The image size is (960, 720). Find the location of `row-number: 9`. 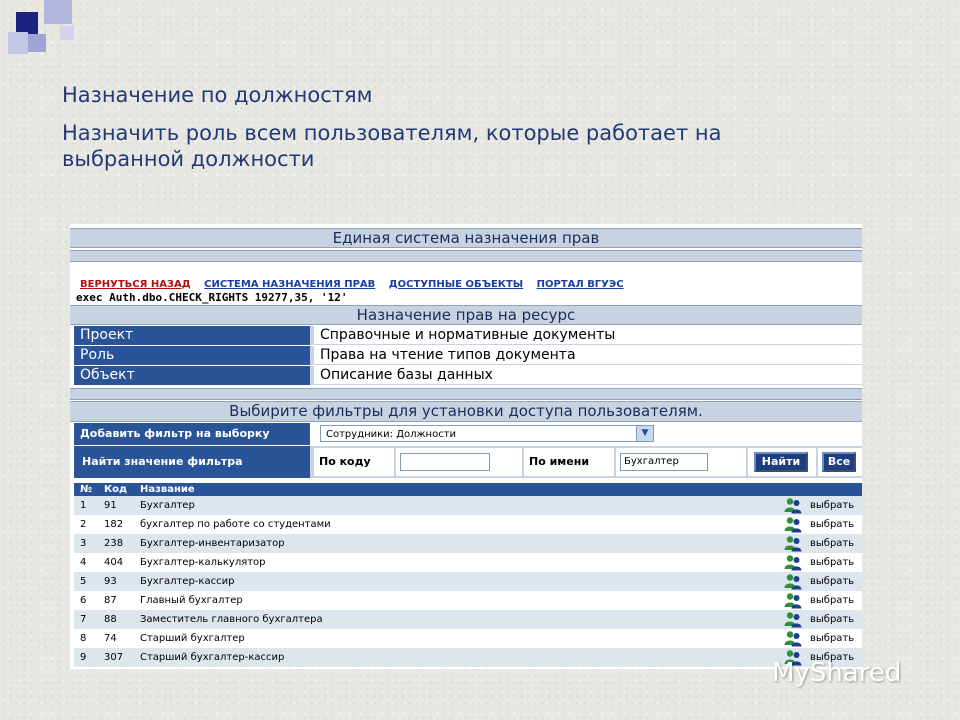

row-number: 9 is located at coordinates (83, 657).